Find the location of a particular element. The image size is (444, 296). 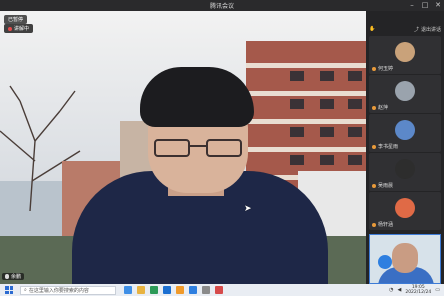

search-placeholder: 在这里输入你要搜索的内容 is located at coordinates (58, 290).